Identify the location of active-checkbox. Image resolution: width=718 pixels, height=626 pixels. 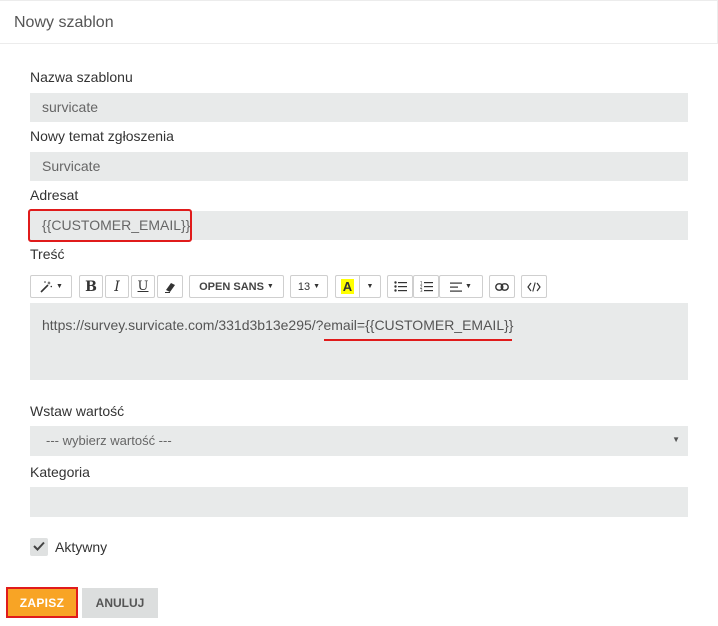
(39, 547).